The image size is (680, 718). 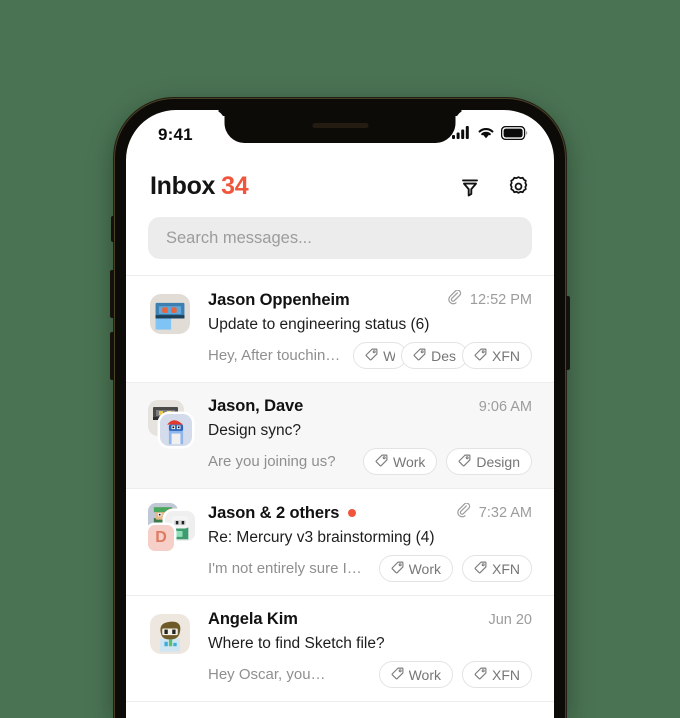 I want to click on message-meta: 12:52 PM, so click(x=489, y=299).